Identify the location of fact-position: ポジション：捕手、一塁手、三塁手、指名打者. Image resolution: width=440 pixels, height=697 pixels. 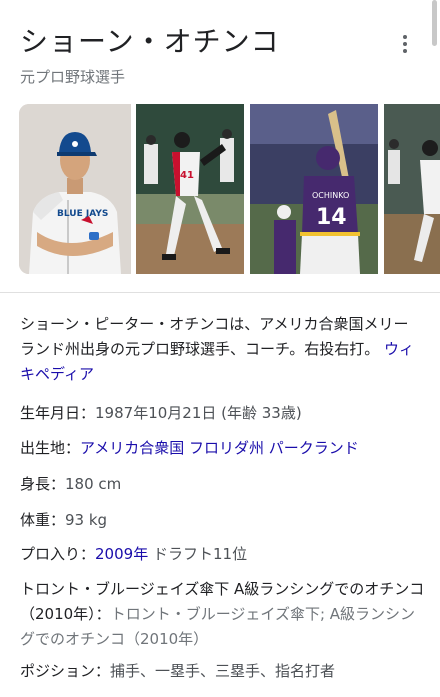
(222, 671).